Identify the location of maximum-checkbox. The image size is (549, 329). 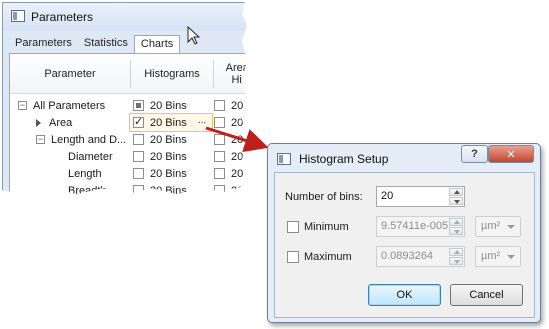
(293, 257).